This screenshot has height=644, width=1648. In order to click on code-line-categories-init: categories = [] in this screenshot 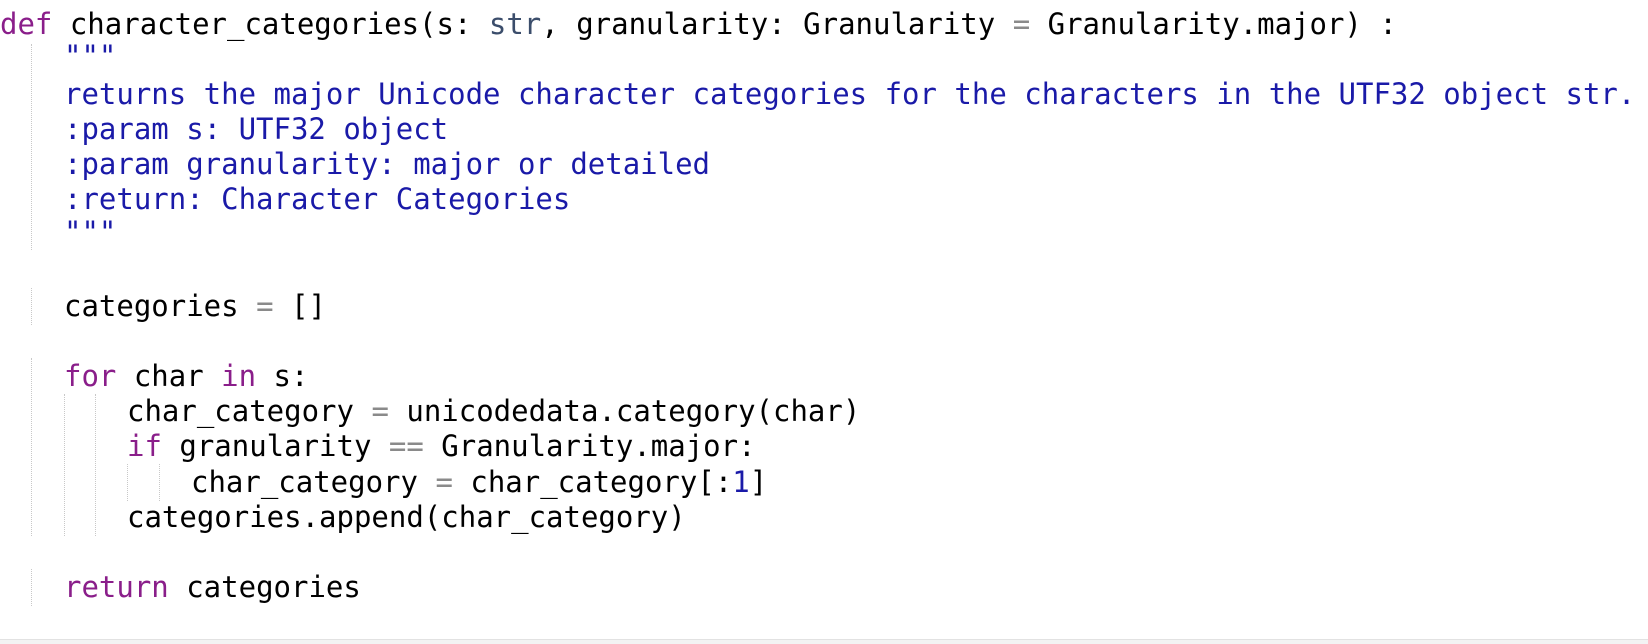, I will do `click(195, 306)`.